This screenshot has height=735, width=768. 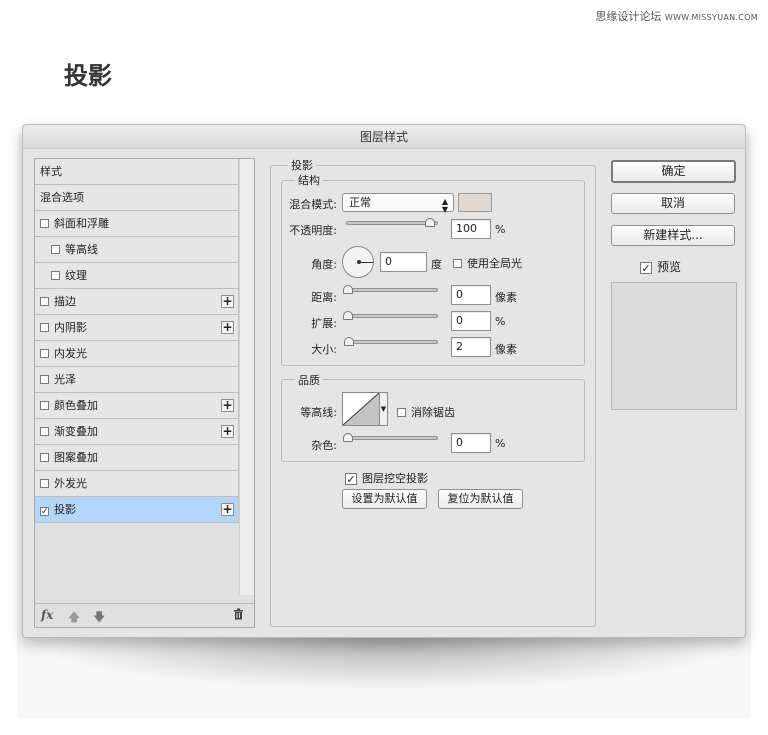 I want to click on anti-alias-checkbox: 消除锯齿, so click(x=426, y=412).